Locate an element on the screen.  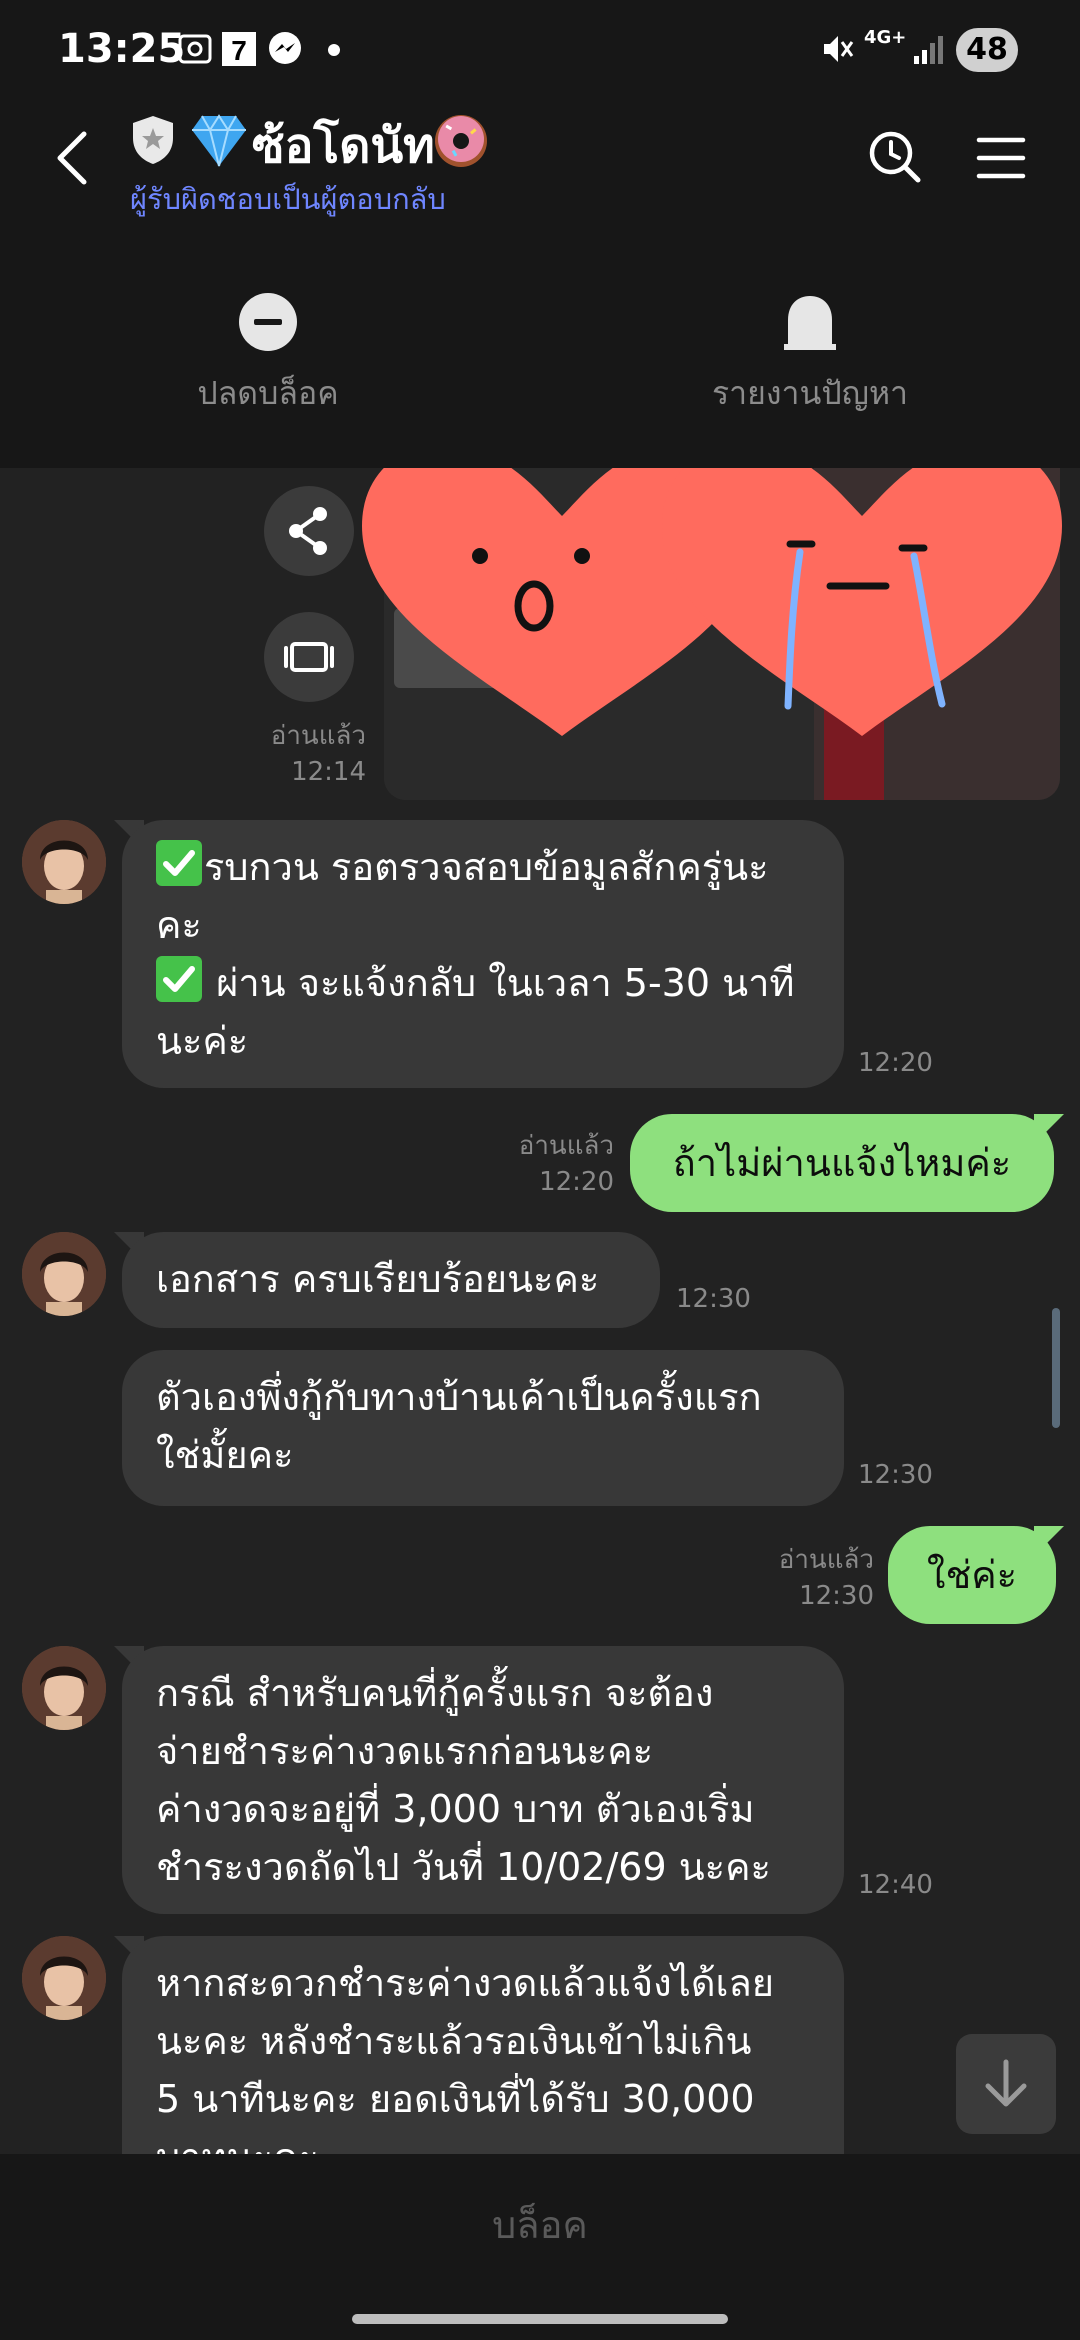
message-line: บาทนะคะ is located at coordinates (483, 2141).